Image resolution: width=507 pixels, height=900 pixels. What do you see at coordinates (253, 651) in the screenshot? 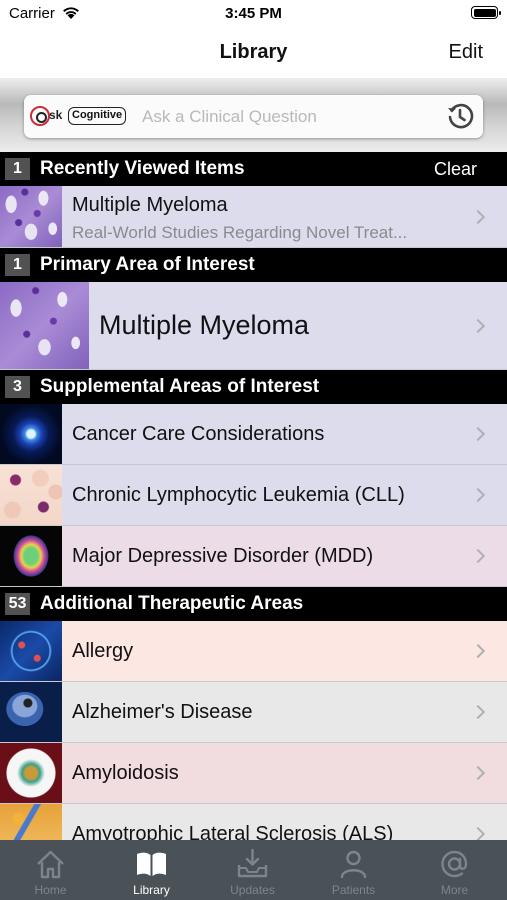
I see `additional-item-row: Allergy` at bounding box center [253, 651].